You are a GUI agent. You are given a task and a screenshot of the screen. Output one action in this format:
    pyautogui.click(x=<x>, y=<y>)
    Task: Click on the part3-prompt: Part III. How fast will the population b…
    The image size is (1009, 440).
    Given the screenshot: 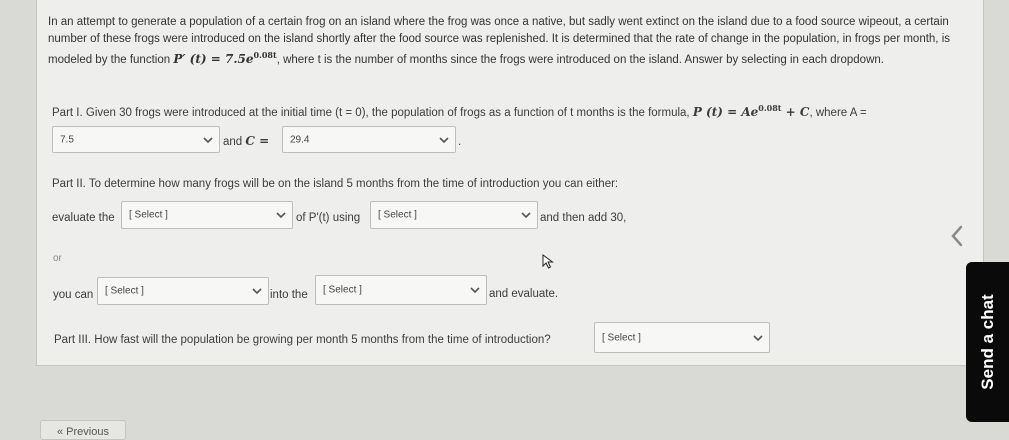 What is the action you would take?
    pyautogui.click(x=302, y=340)
    